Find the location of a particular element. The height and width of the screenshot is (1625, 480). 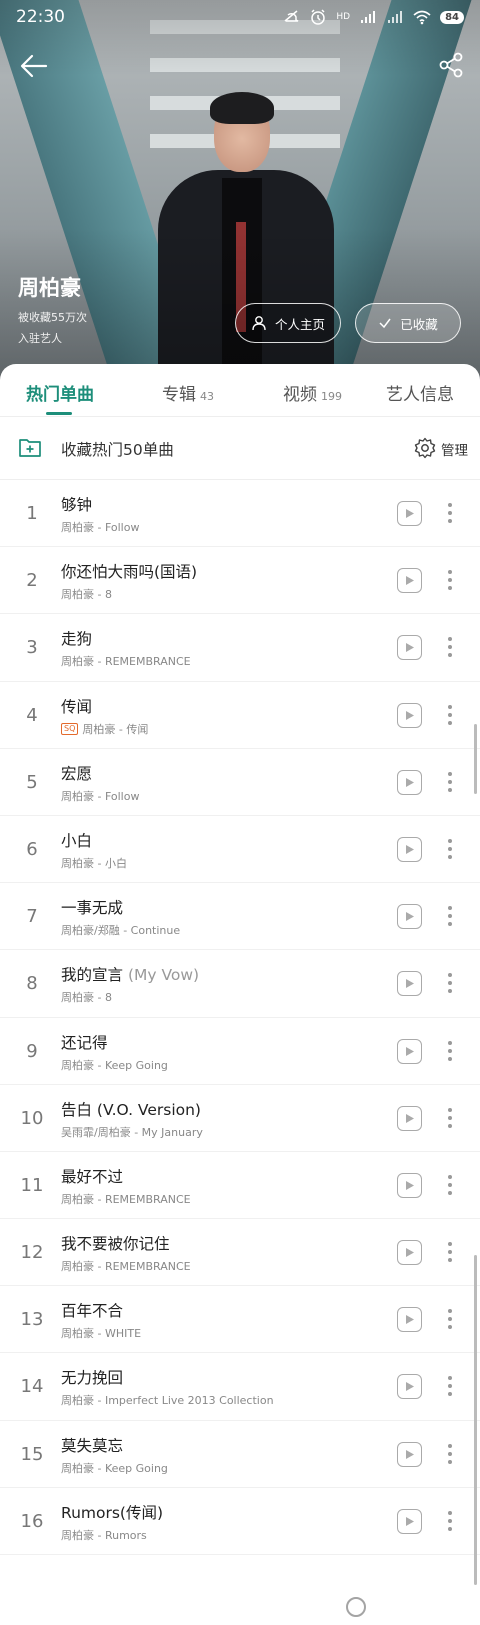

song-subtitle: 周柏豪 - Rumors is located at coordinates (104, 1535).